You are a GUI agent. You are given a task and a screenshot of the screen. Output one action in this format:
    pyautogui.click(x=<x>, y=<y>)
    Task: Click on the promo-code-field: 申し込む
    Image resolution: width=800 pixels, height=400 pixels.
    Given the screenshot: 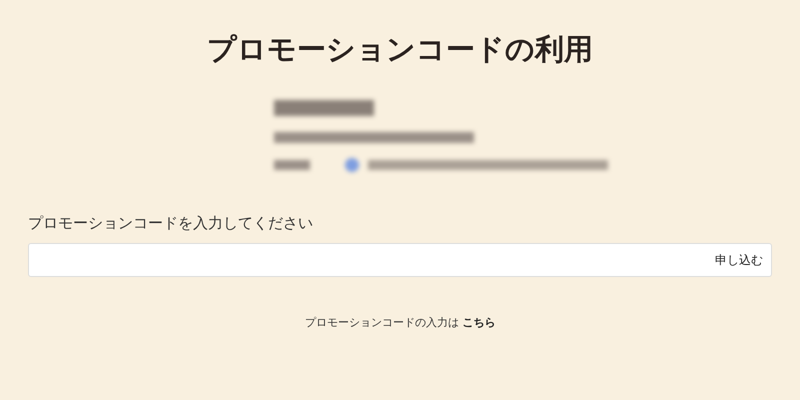 What is the action you would take?
    pyautogui.click(x=400, y=260)
    